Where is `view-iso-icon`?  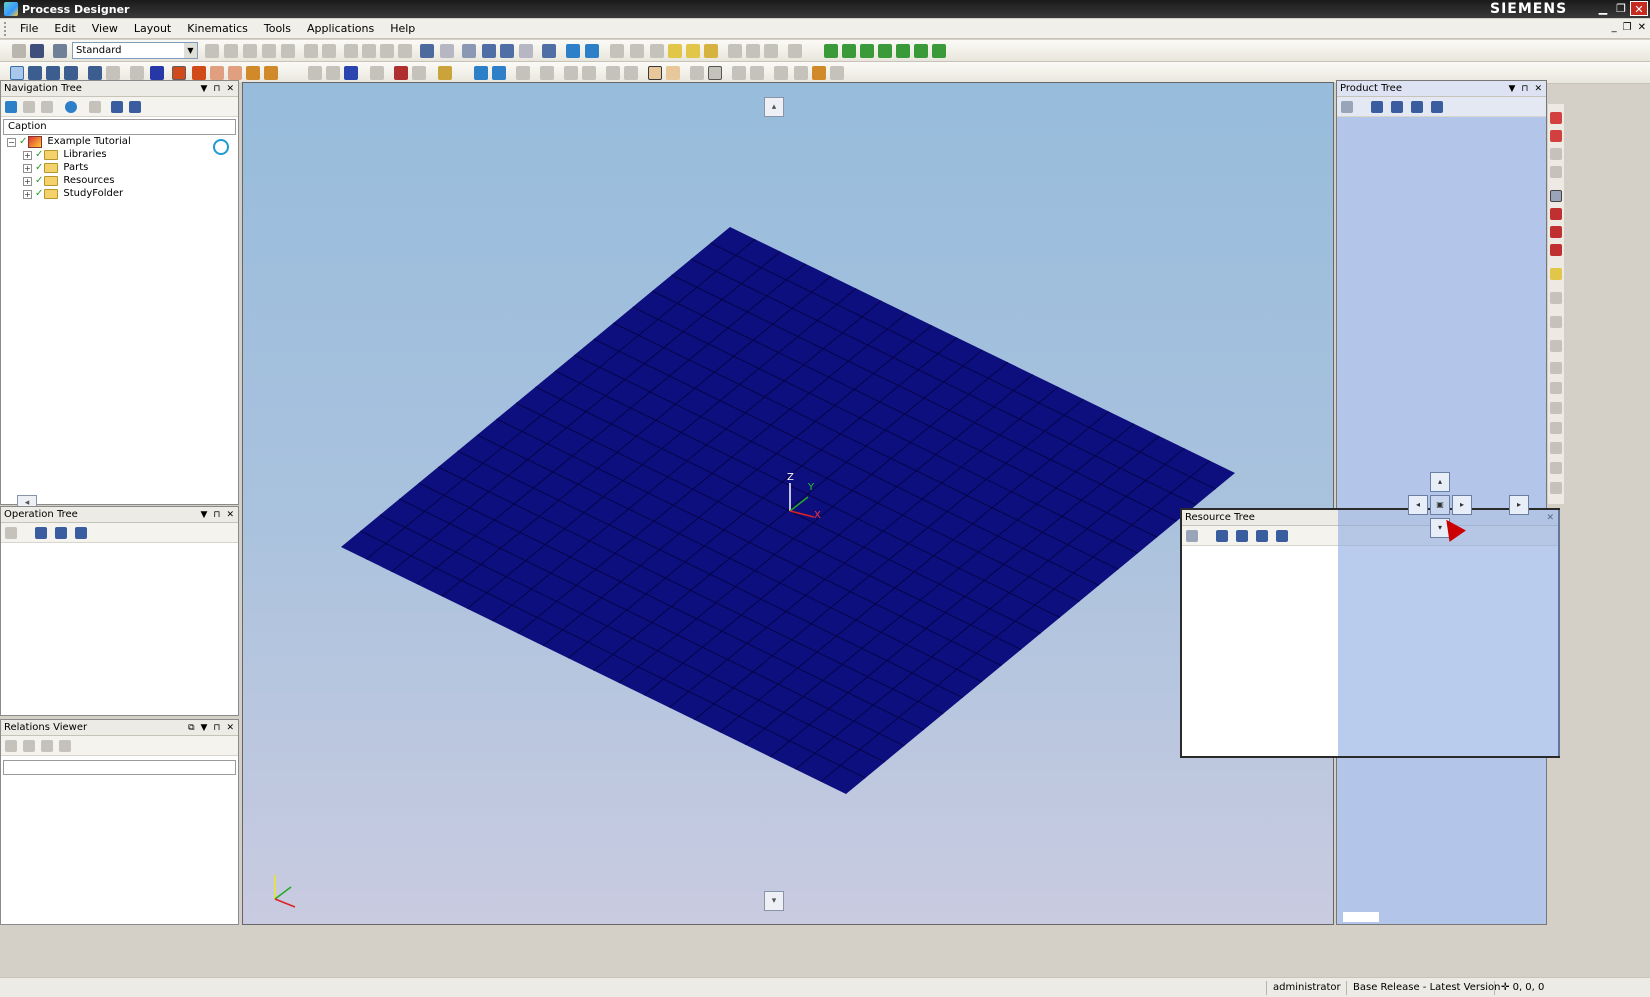
view-iso-icon is located at coordinates (939, 51).